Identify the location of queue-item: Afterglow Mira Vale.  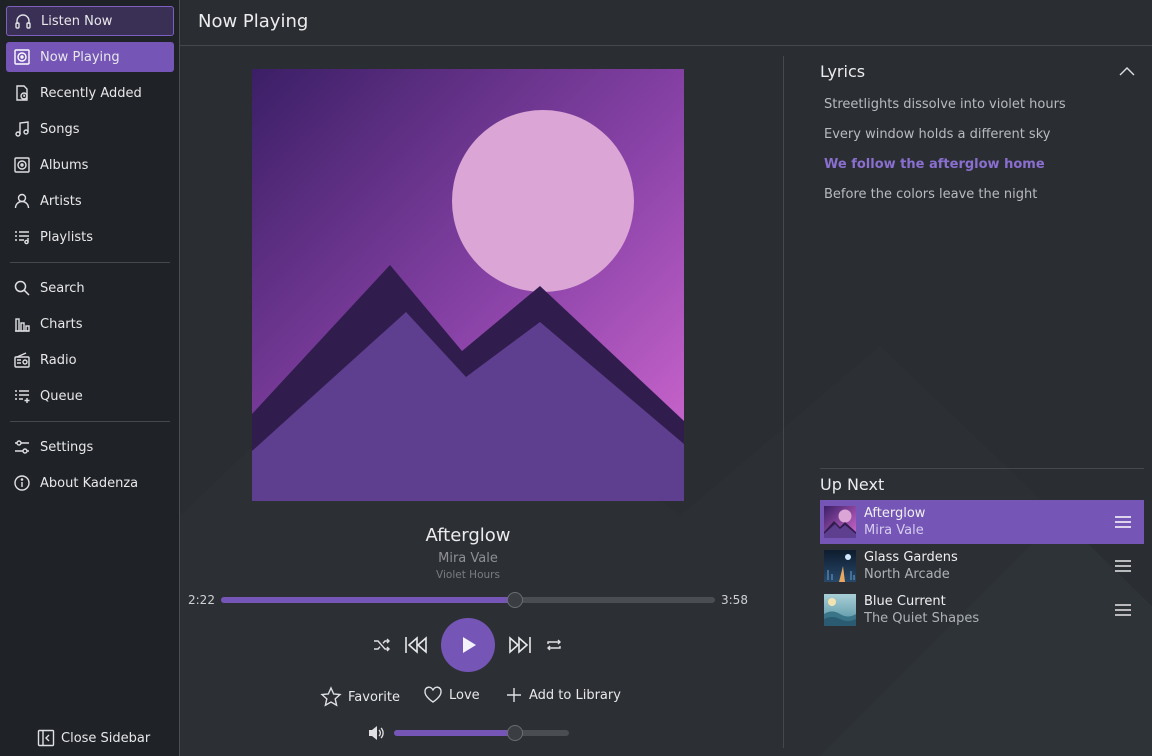
(982, 522).